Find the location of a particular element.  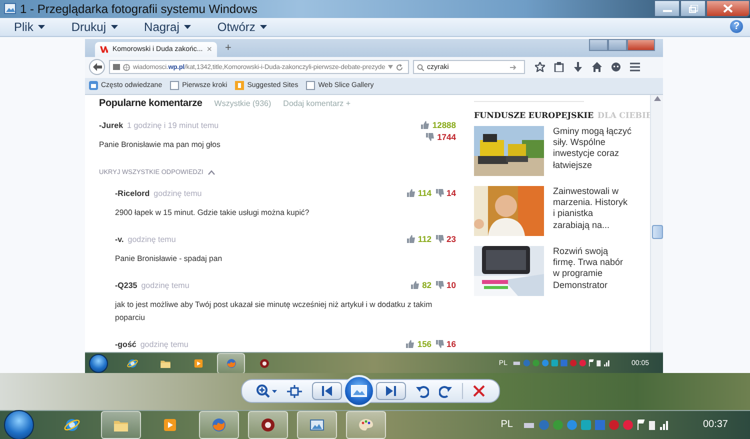

like-count: 82 is located at coordinates (427, 285).